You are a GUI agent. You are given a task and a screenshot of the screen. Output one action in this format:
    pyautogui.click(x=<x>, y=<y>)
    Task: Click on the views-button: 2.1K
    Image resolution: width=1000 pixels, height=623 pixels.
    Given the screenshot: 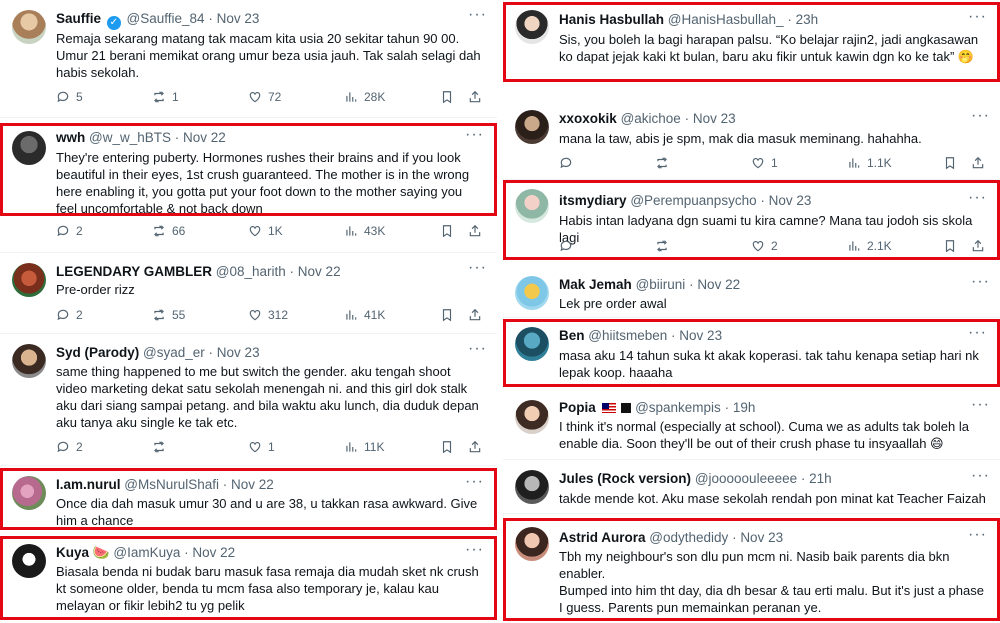 What is the action you would take?
    pyautogui.click(x=869, y=246)
    